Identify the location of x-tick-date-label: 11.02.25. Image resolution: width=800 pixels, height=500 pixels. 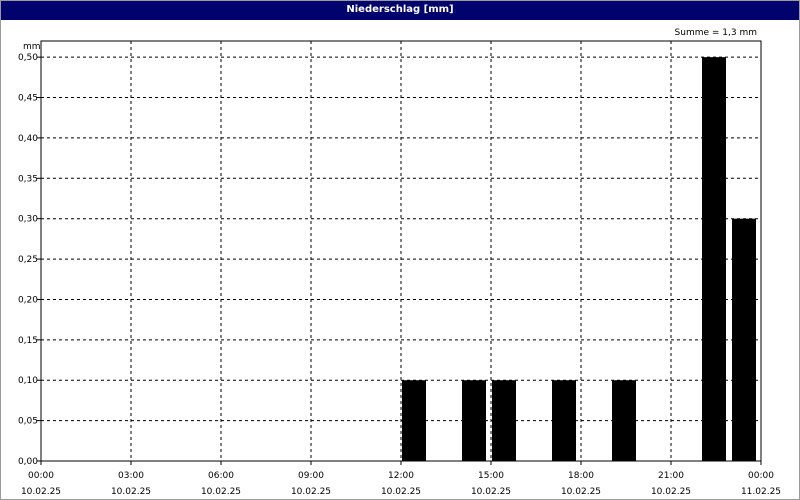
(761, 492).